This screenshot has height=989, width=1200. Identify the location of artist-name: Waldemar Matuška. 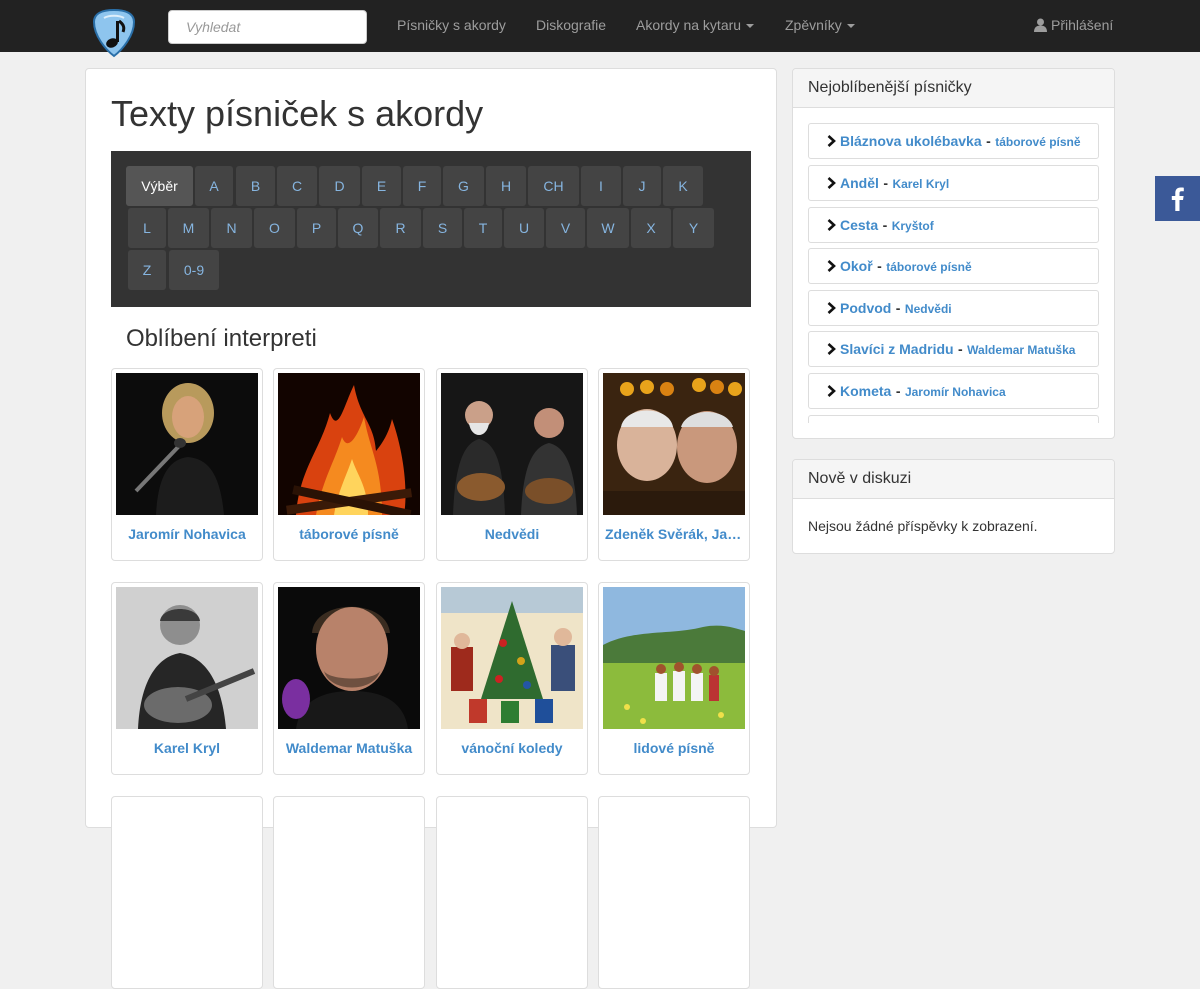
(349, 748).